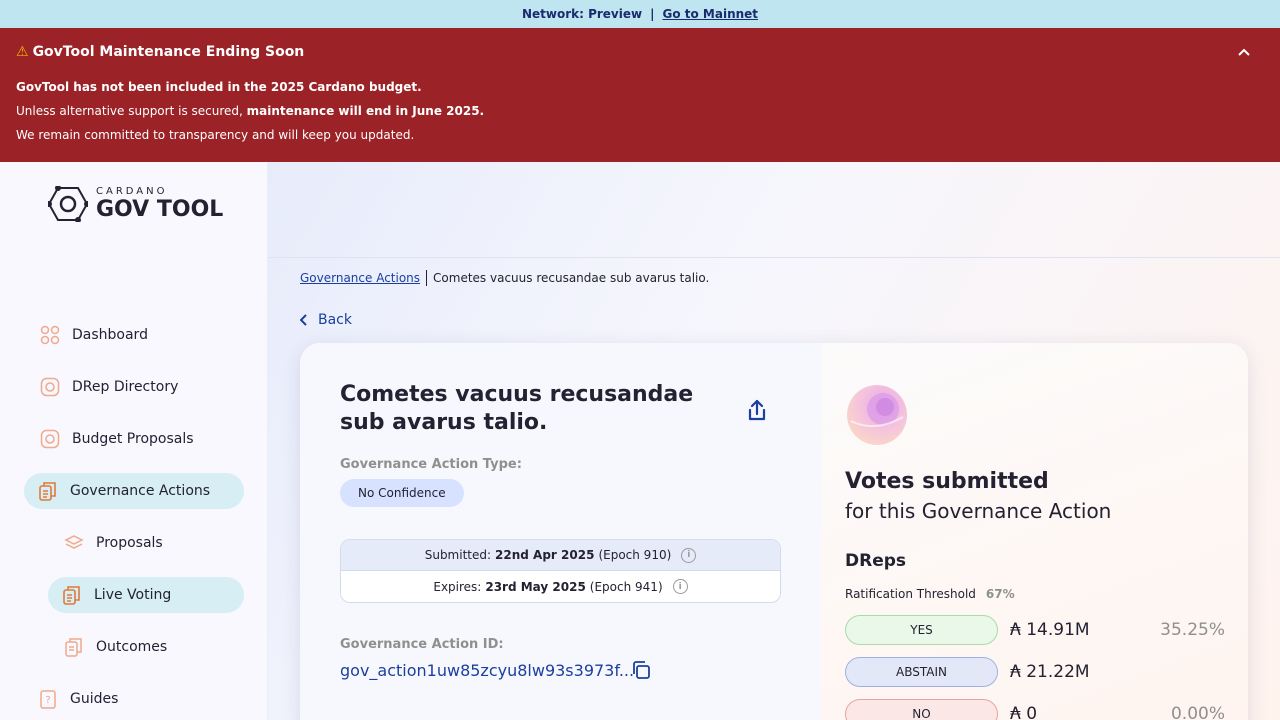 The image size is (1280, 720). What do you see at coordinates (1000, 594) in the screenshot?
I see `threshold-value: 67%` at bounding box center [1000, 594].